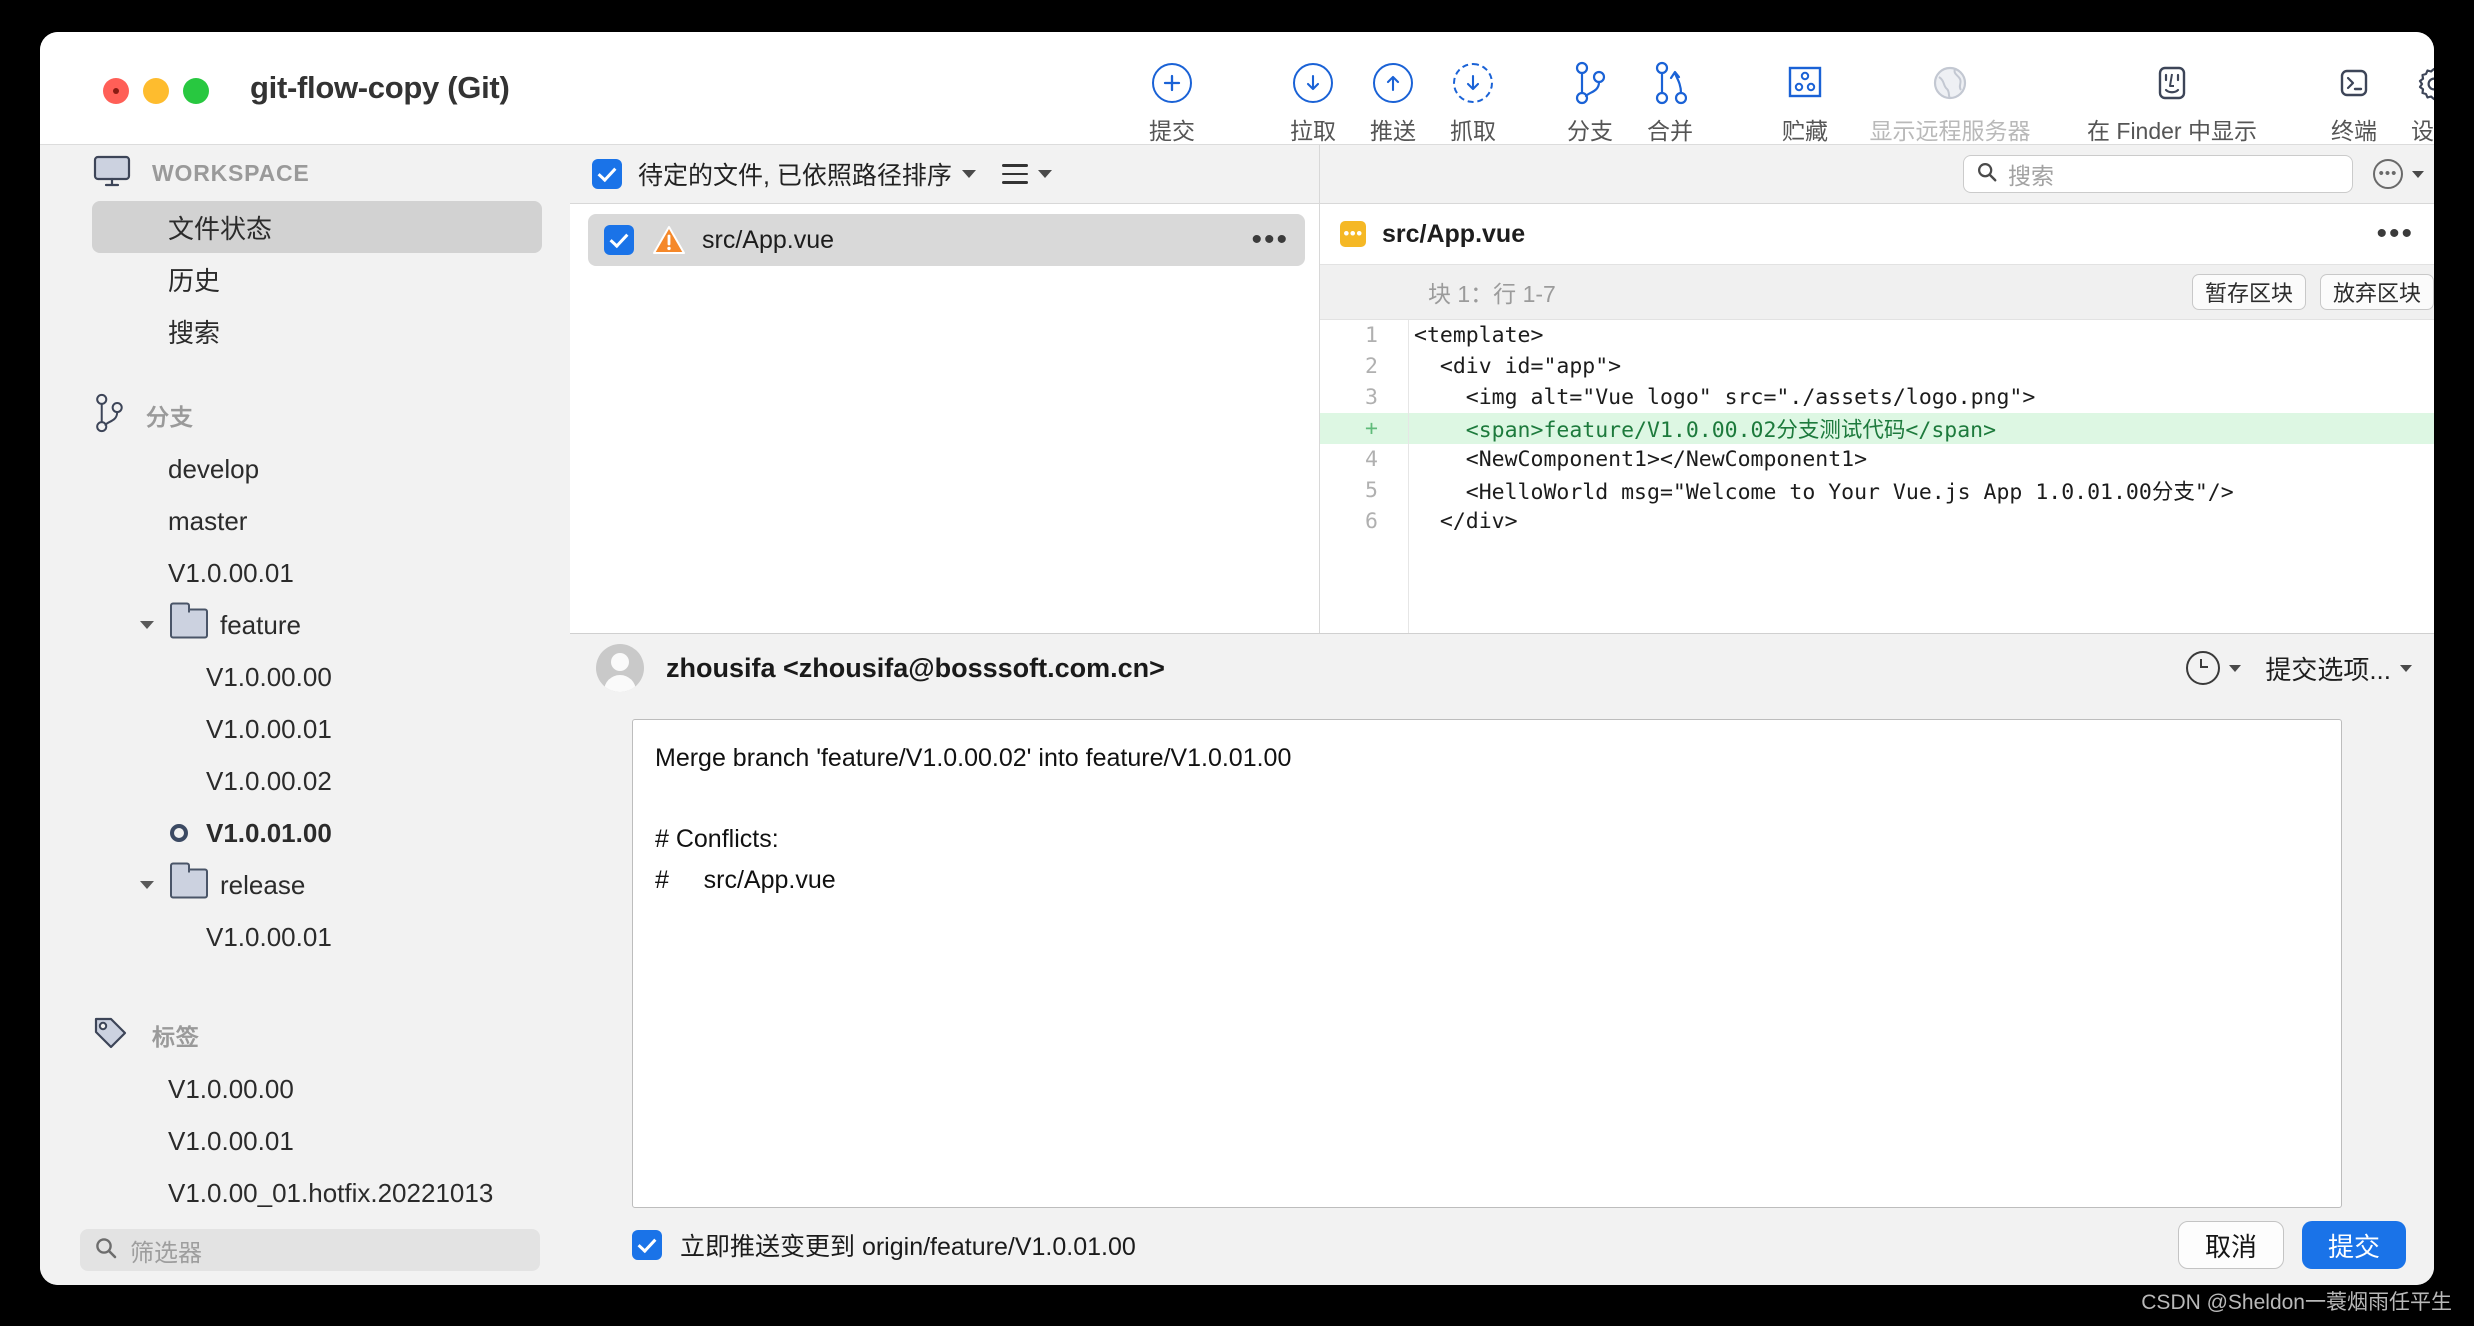 The width and height of the screenshot is (2474, 1326). I want to click on watermark: CSDN @Sheldon一蓑烟雨任平生, so click(2296, 1302).